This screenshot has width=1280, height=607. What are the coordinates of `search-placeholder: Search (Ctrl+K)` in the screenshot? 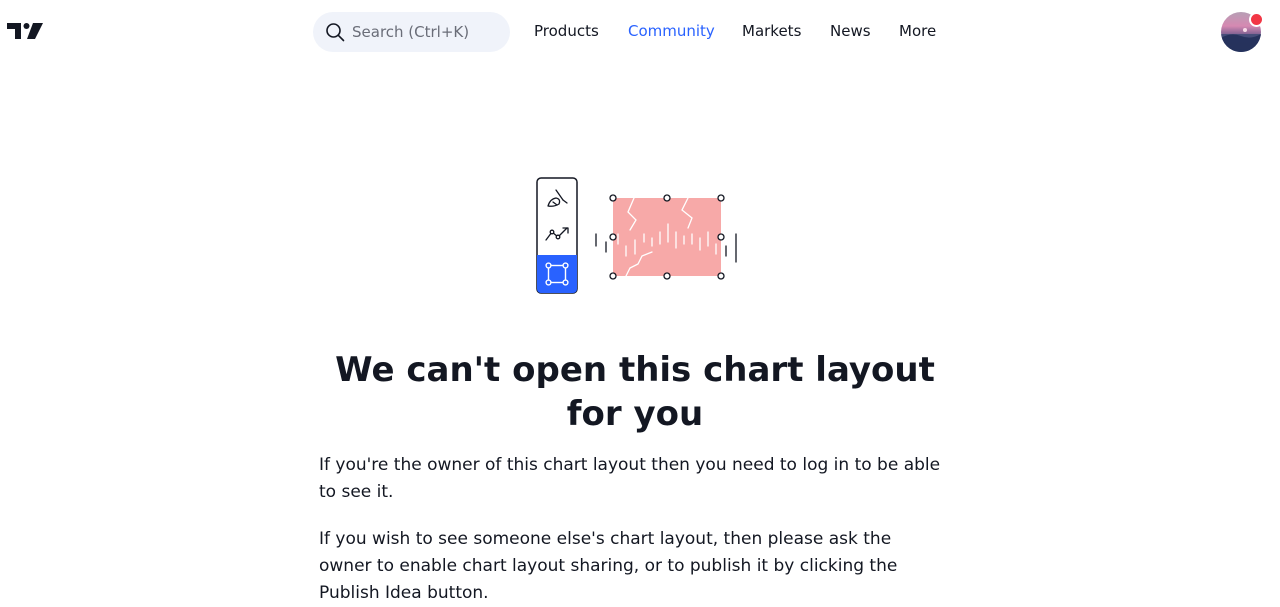 It's located at (411, 32).